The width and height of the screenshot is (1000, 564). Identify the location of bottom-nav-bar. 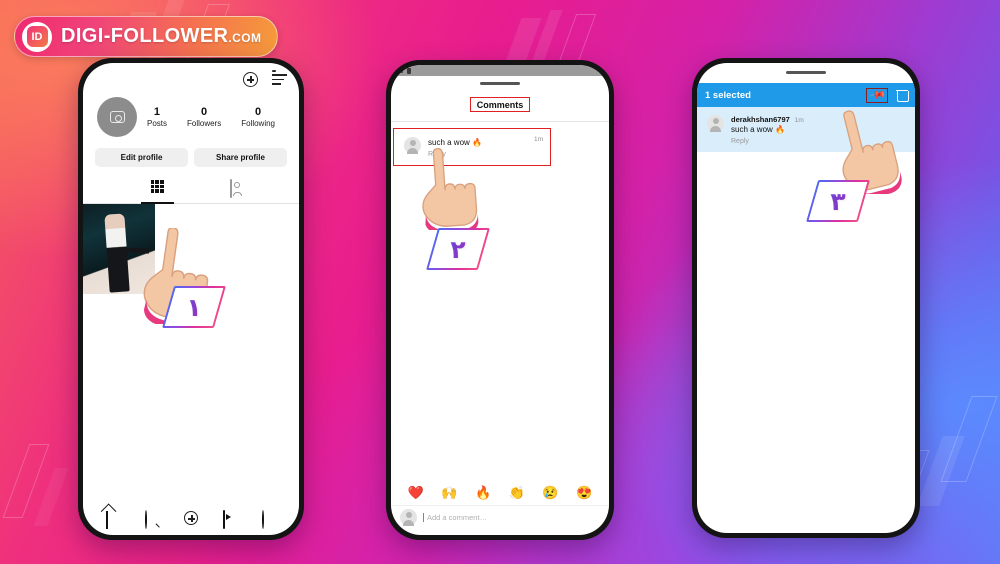
(191, 520).